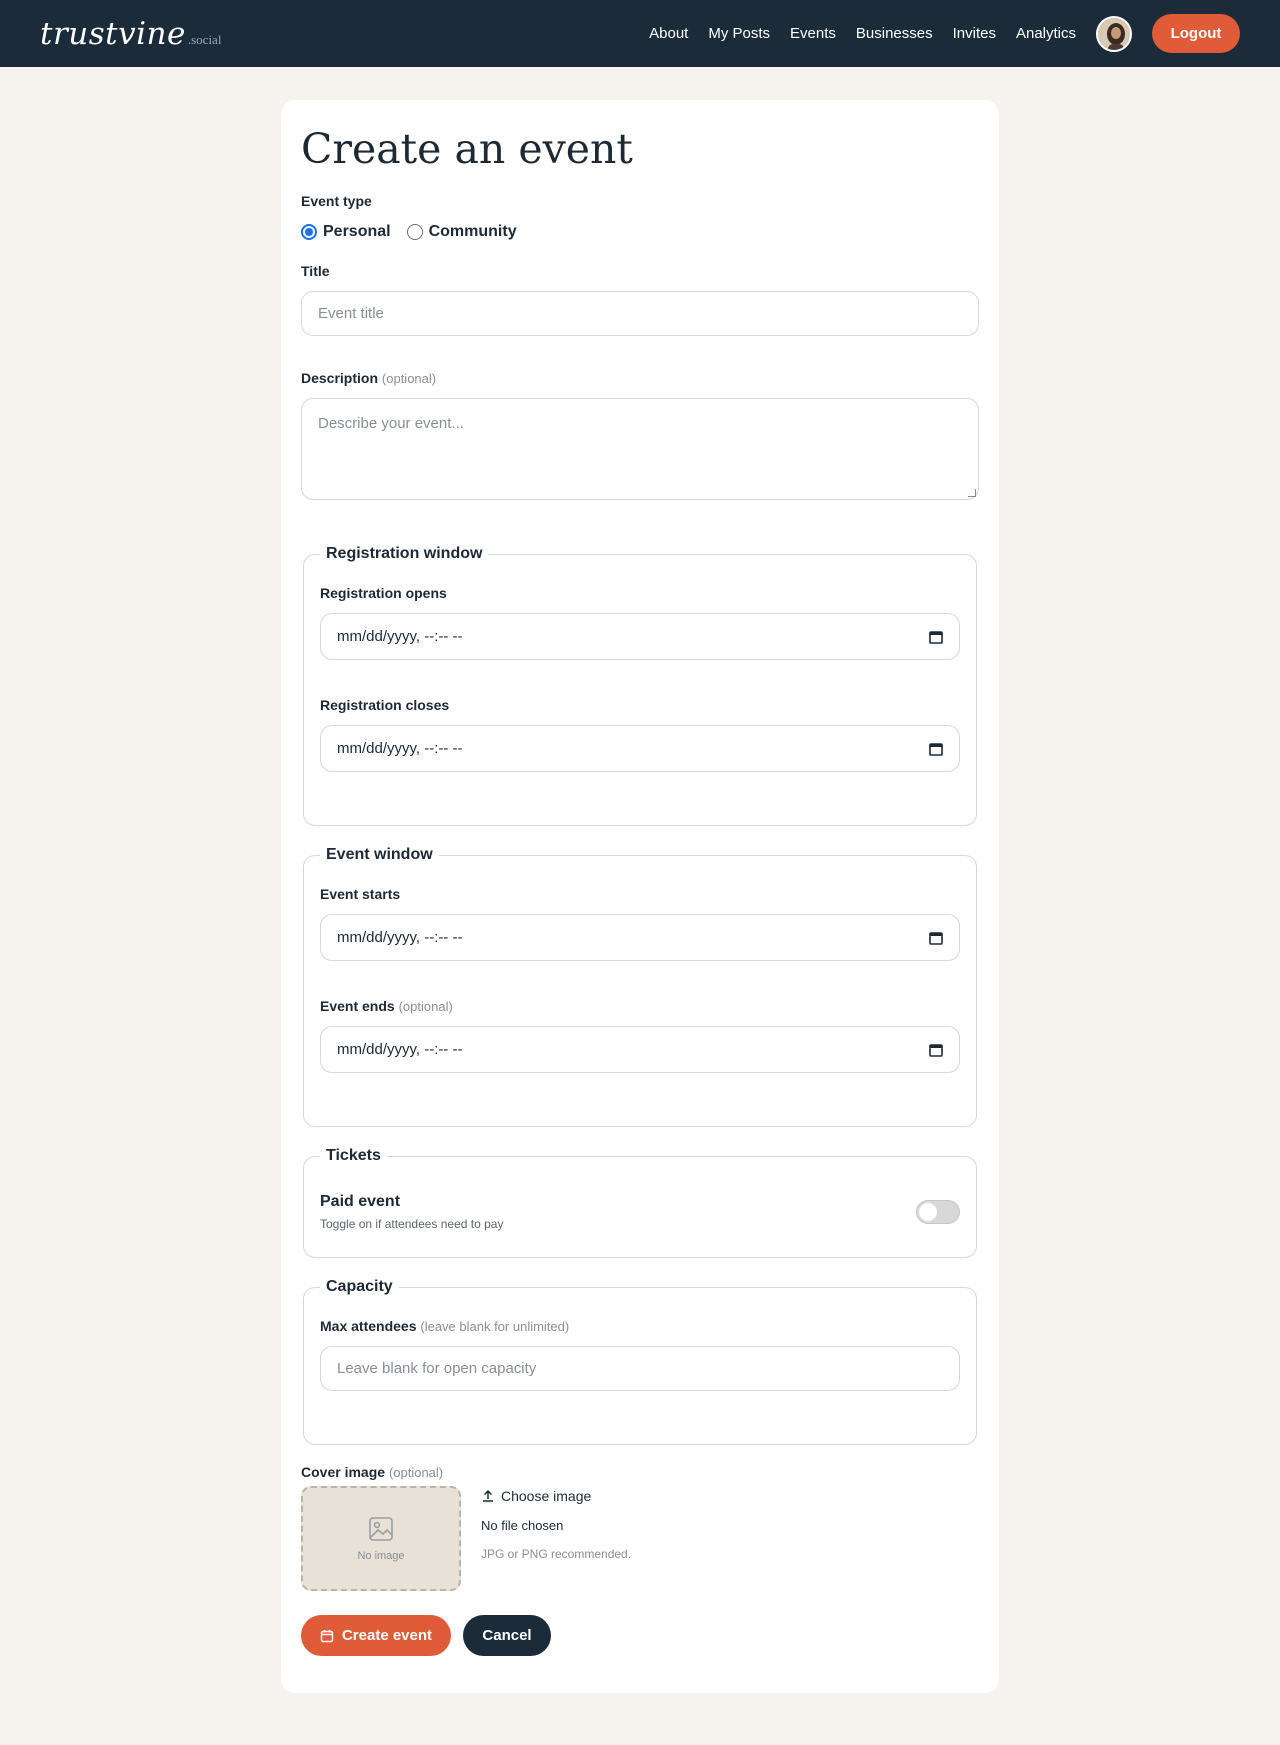  Describe the element at coordinates (336, 201) in the screenshot. I see `event-type-label: Event type` at that location.